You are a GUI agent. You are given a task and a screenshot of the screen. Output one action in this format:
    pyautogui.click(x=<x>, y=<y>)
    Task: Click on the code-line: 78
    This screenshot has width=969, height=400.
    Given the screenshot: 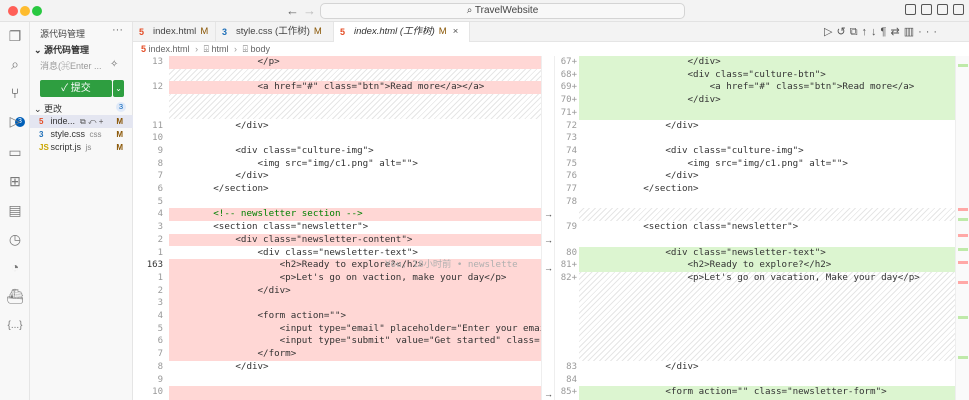 What is the action you would take?
    pyautogui.click(x=755, y=202)
    